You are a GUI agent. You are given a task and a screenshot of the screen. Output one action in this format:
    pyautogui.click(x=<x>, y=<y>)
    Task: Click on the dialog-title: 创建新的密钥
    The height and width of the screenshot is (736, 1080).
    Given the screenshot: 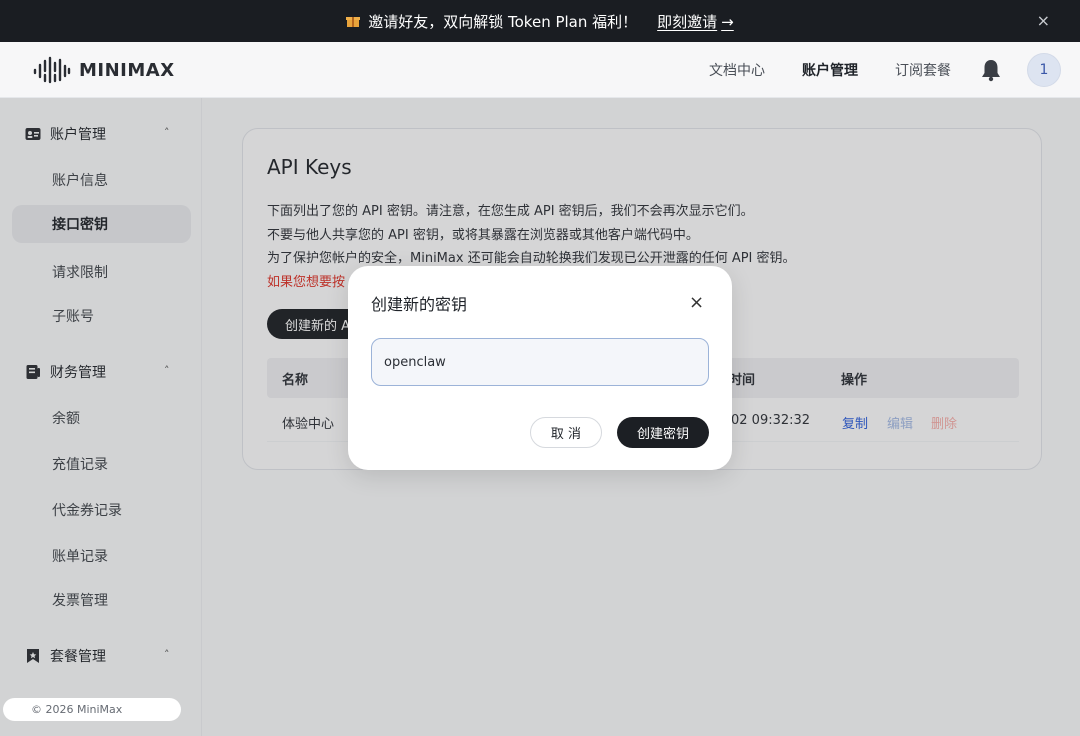 What is the action you would take?
    pyautogui.click(x=419, y=304)
    